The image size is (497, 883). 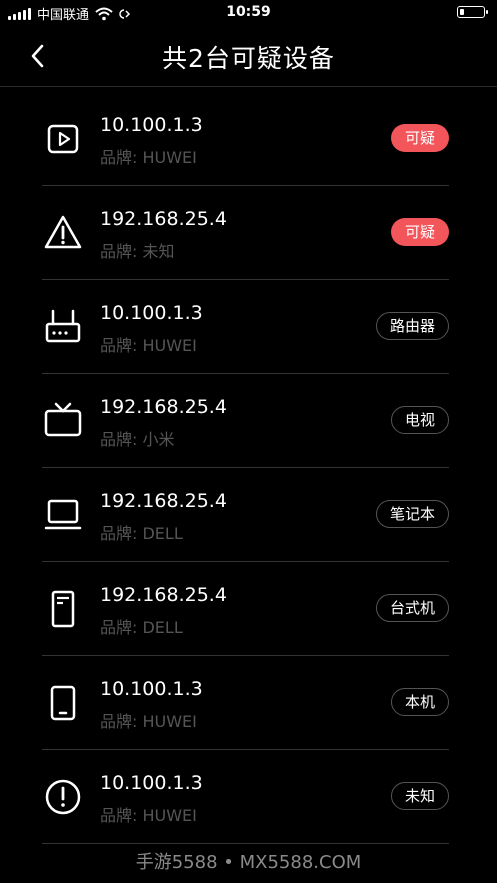 What do you see at coordinates (63, 421) in the screenshot?
I see `tv-icon` at bounding box center [63, 421].